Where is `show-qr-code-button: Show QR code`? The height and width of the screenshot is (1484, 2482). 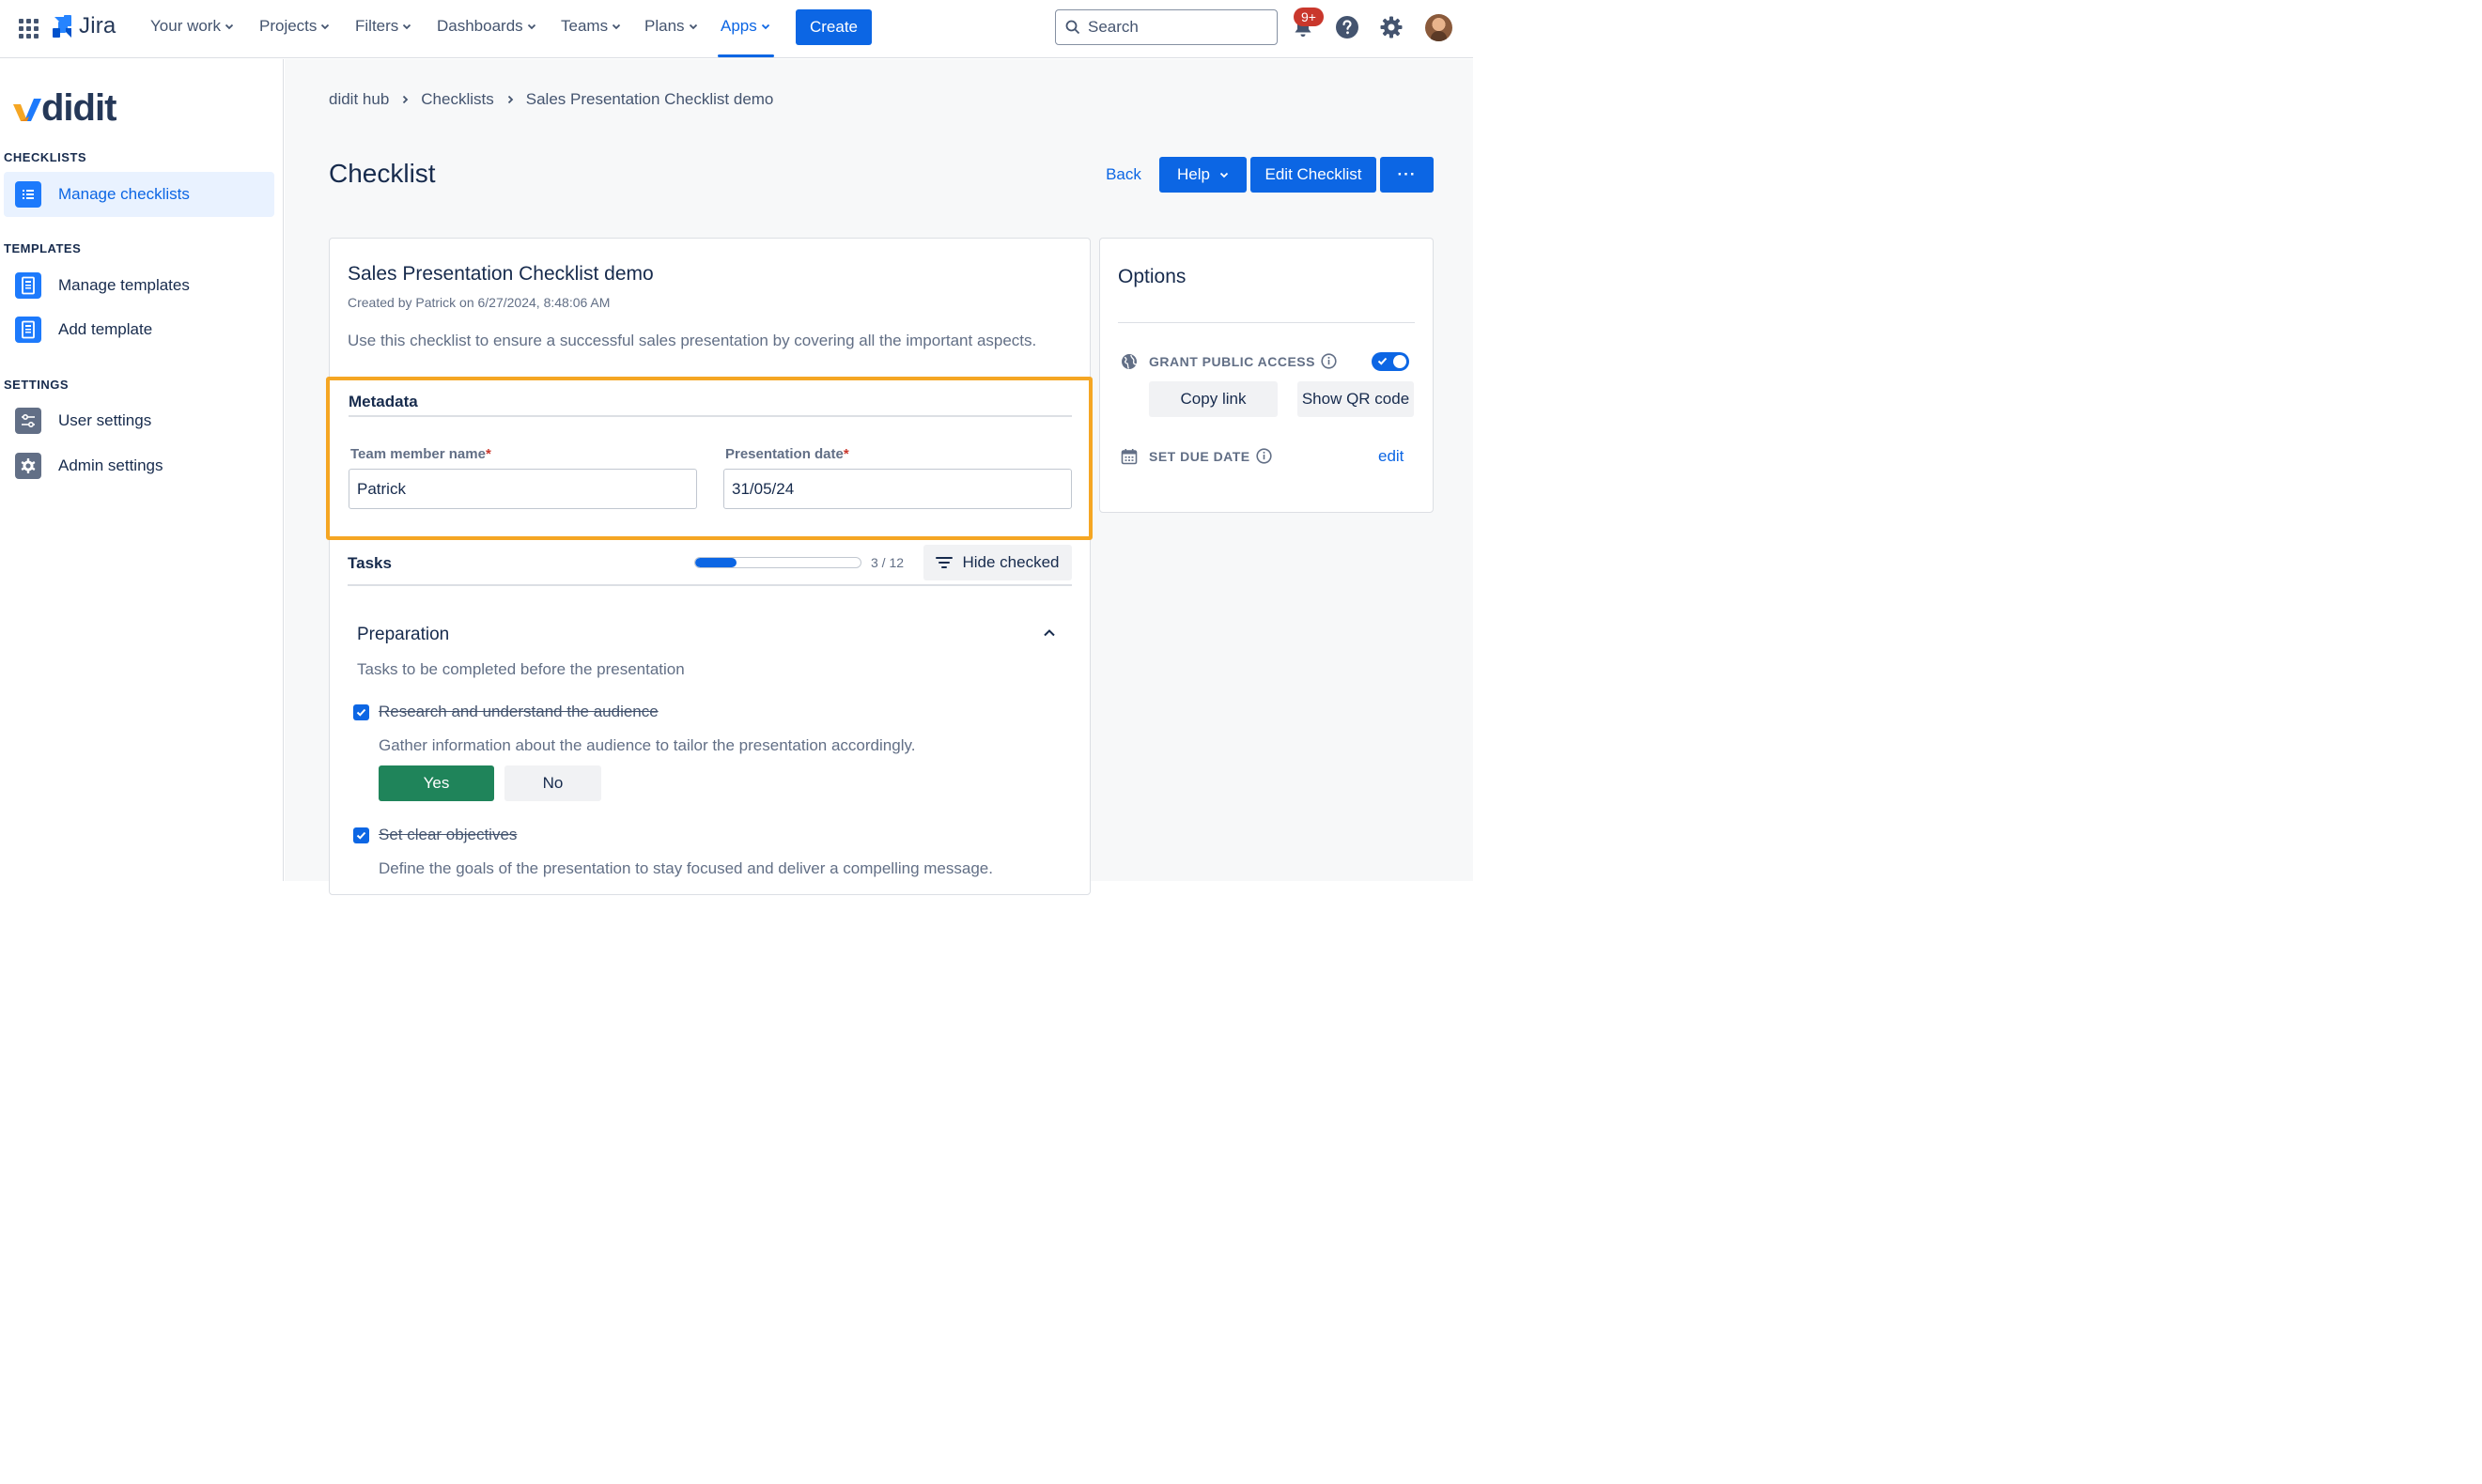 show-qr-code-button: Show QR code is located at coordinates (1356, 399).